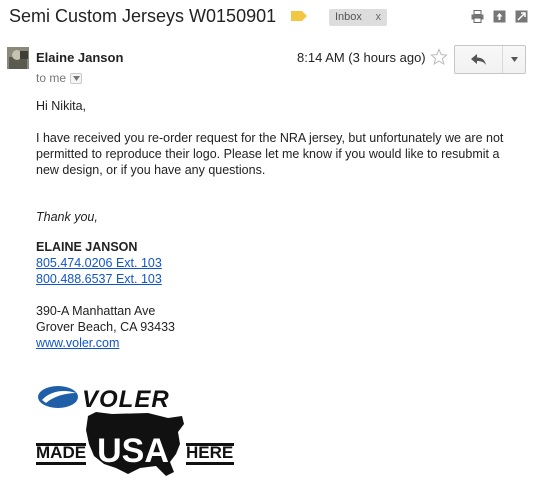 This screenshot has width=534, height=488. Describe the element at coordinates (143, 16) in the screenshot. I see `email-subject: Semi Custom Jerseys W0150901` at that location.